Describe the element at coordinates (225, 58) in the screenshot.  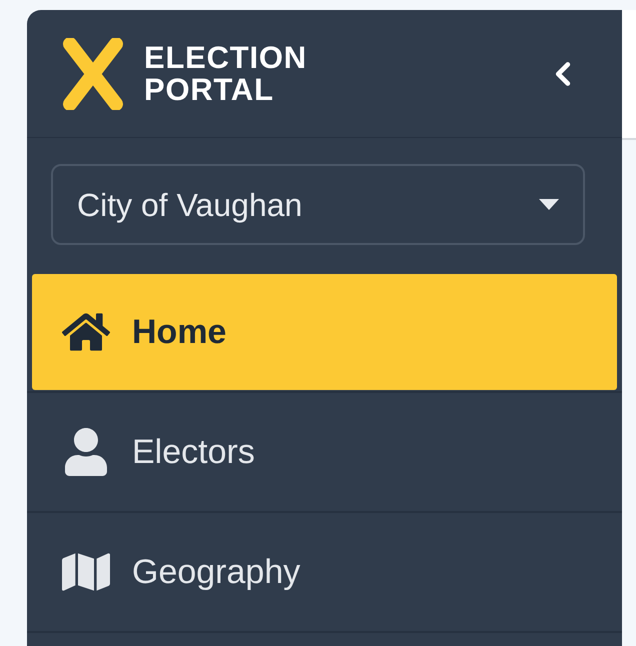
I see `brand-name: ELECTION` at that location.